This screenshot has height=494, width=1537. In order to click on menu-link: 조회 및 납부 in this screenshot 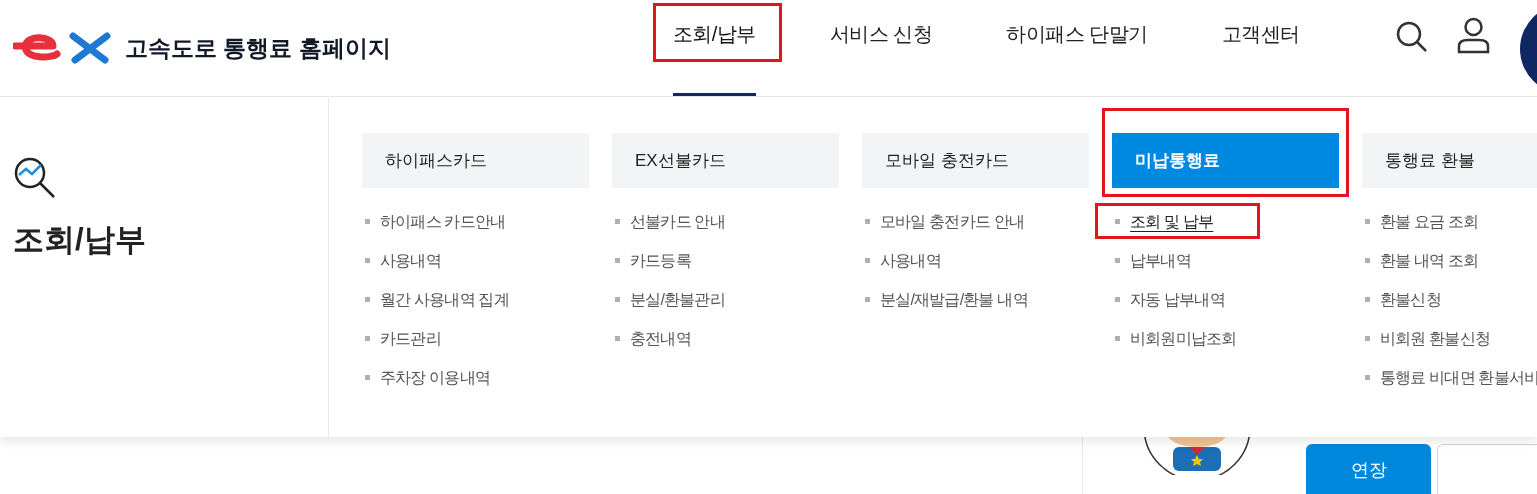, I will do `click(1172, 221)`.